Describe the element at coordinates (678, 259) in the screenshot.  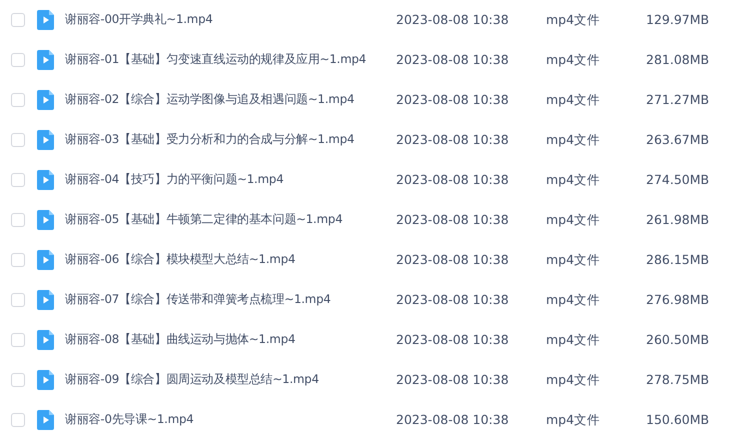
I see `file-size: 286.15MB` at that location.